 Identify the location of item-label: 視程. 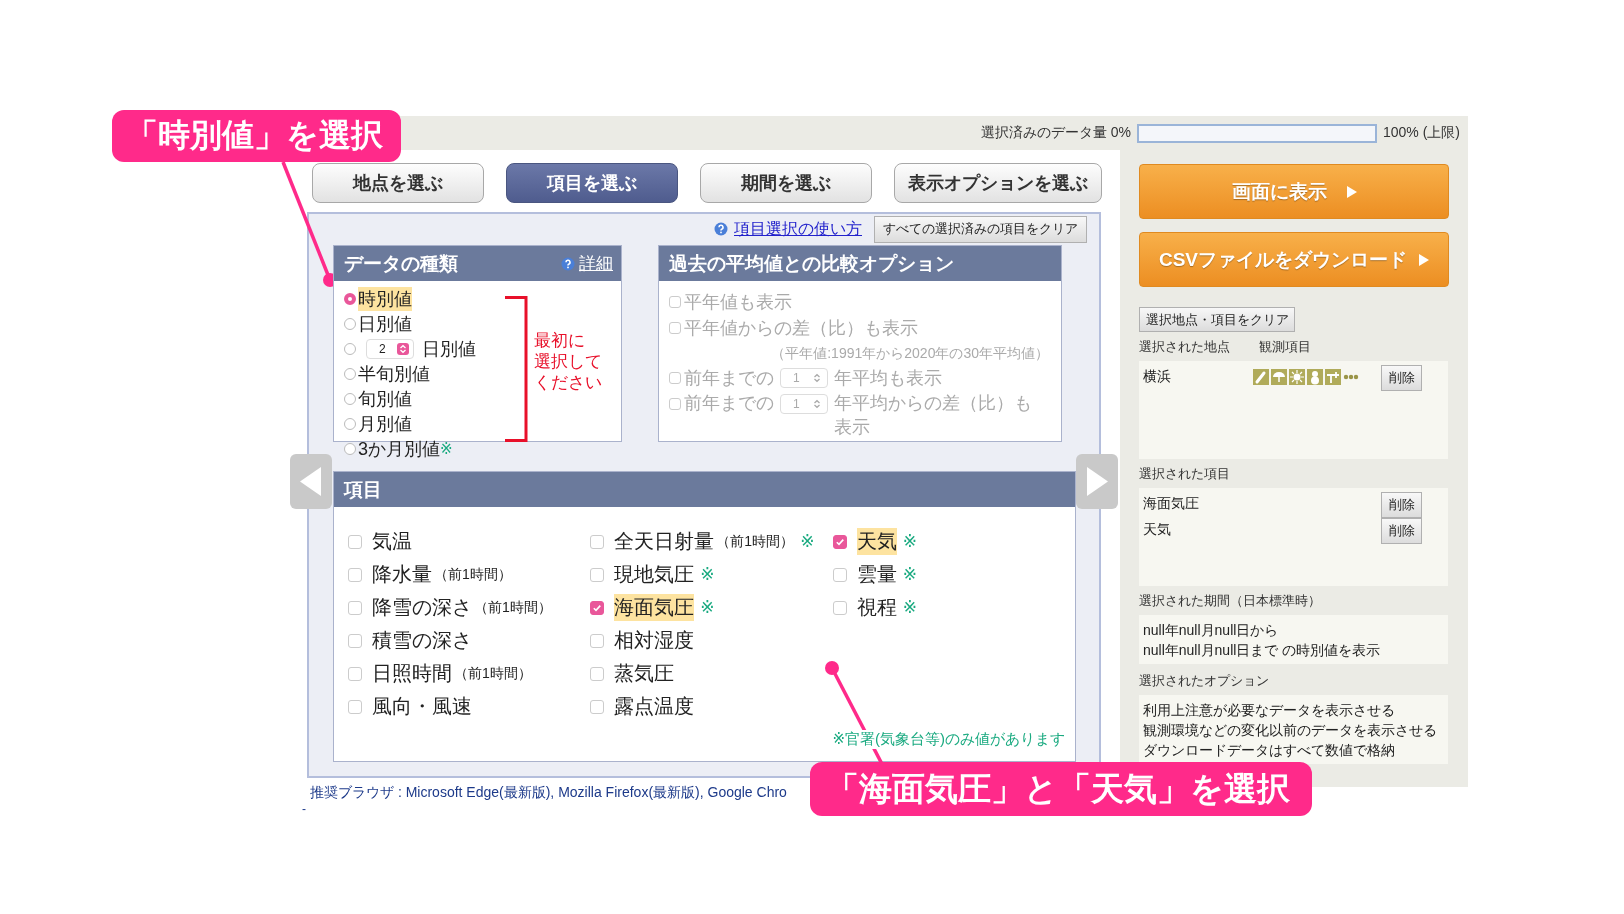
(876, 607).